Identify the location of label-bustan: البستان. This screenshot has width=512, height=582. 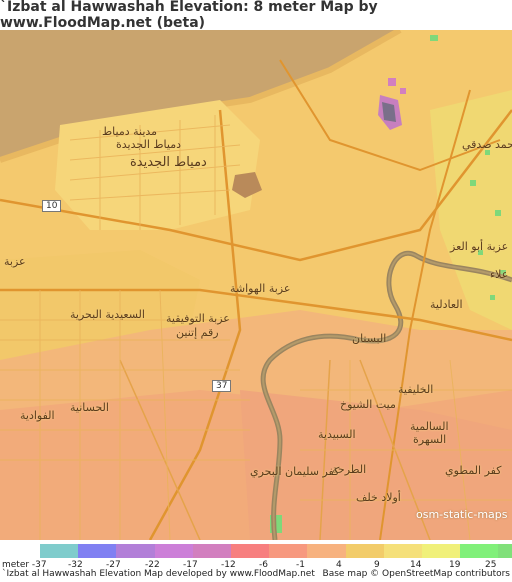
(369, 338).